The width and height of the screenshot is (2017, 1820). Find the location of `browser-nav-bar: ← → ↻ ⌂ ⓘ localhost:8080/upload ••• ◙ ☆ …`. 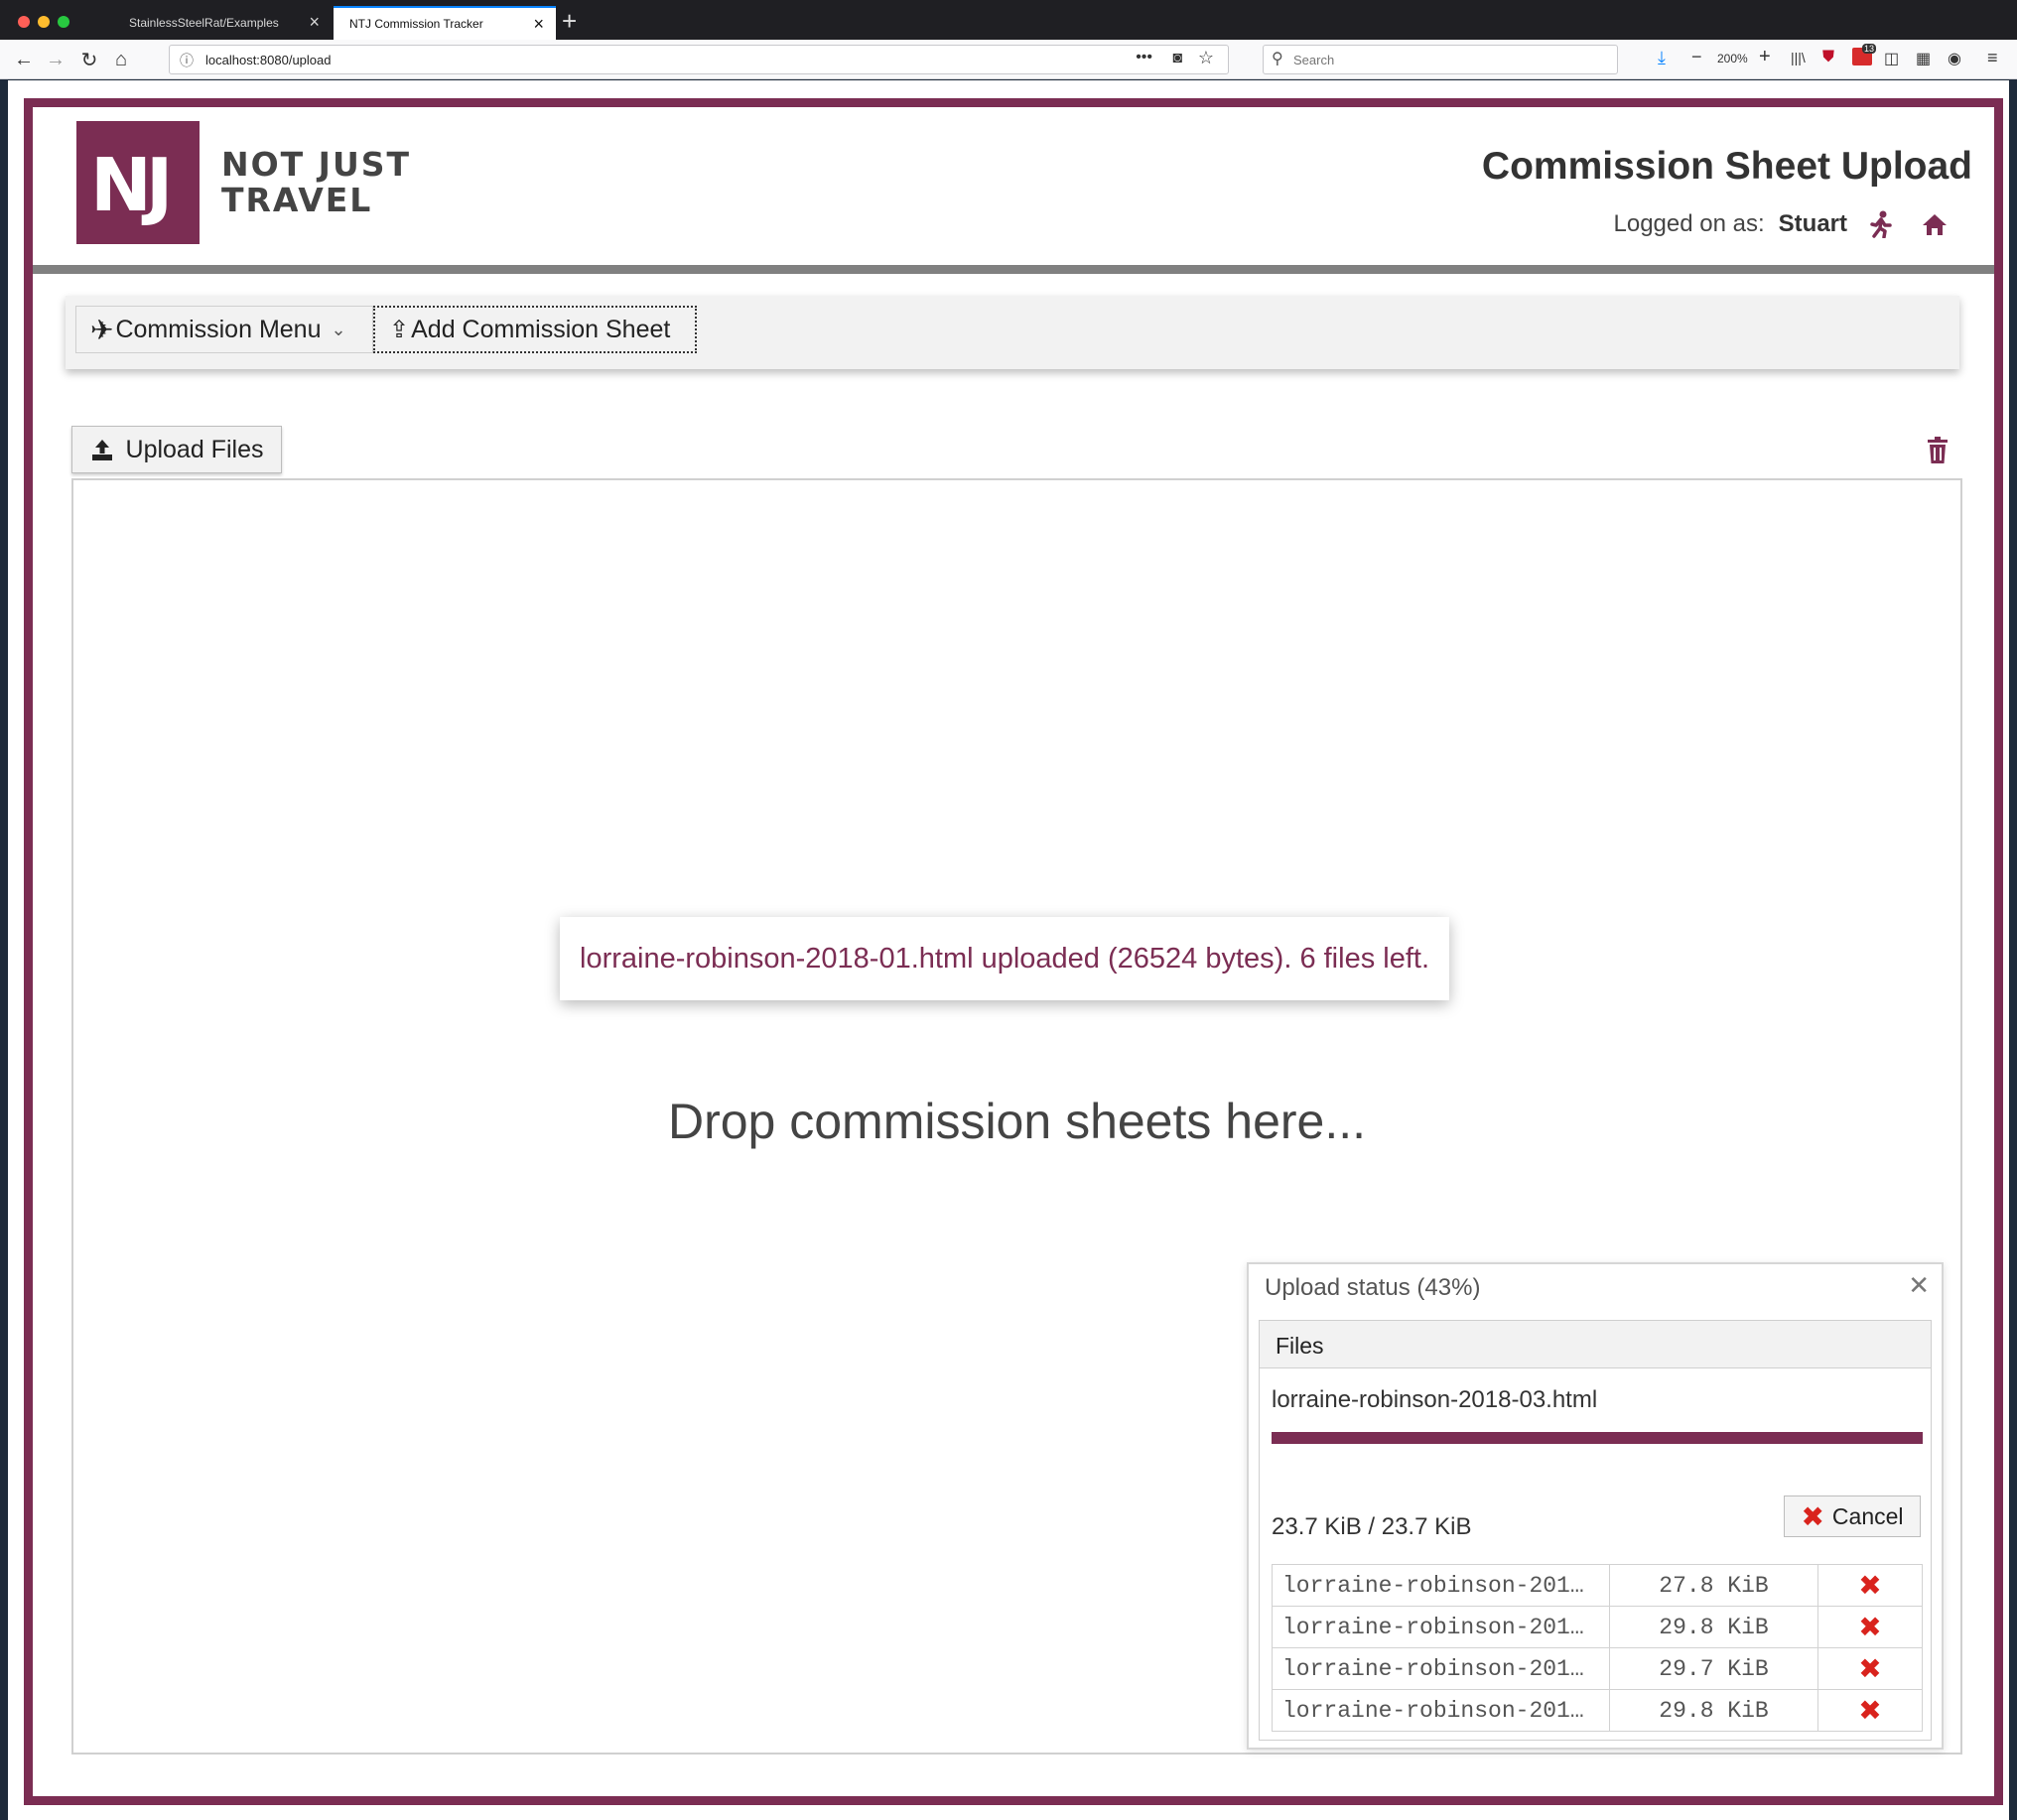

browser-nav-bar: ← → ↻ ⌂ ⓘ localhost:8080/upload ••• ◙ ☆ … is located at coordinates (1008, 59).